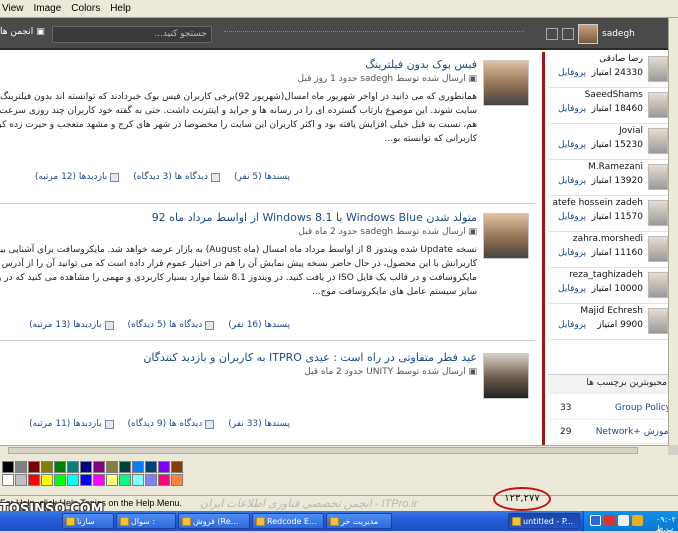 This screenshot has width=678, height=533. Describe the element at coordinates (359, 521) in the screenshot. I see `taskbar-item: مدیریت خر` at that location.